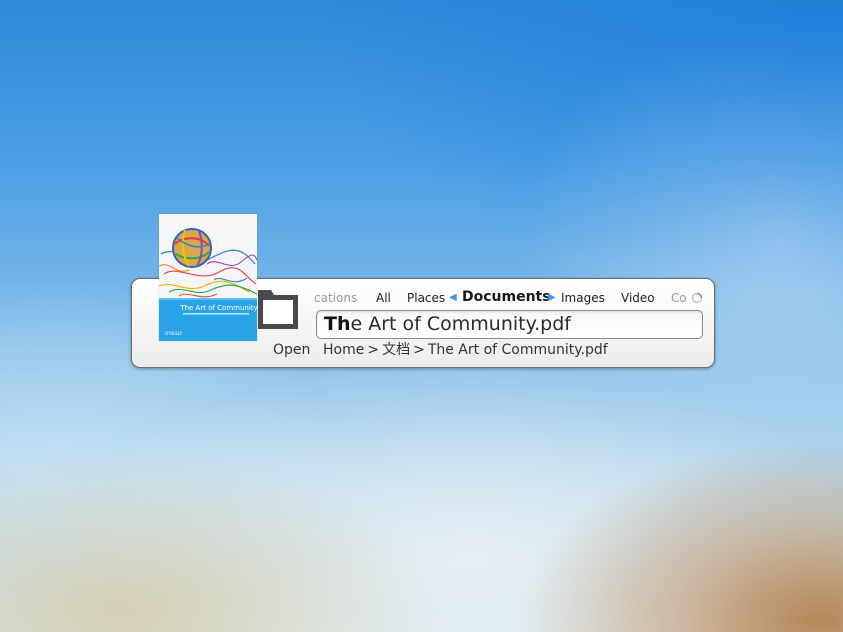  What do you see at coordinates (278, 309) in the screenshot?
I see `folder-icon` at bounding box center [278, 309].